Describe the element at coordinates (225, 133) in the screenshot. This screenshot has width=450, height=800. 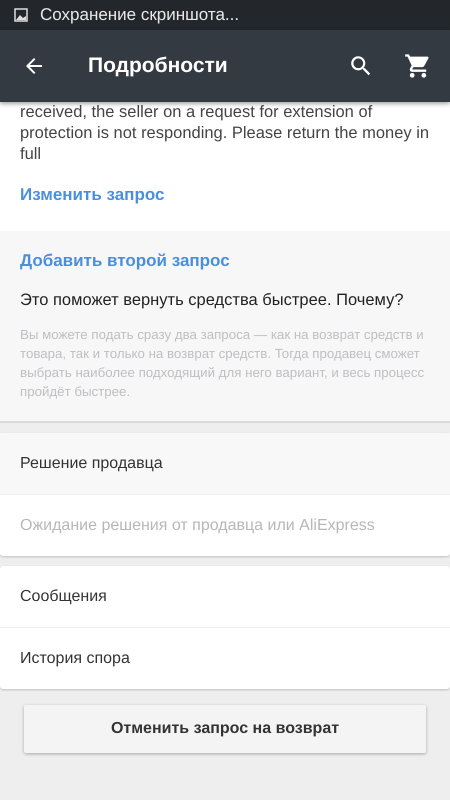
I see `request-text: received, the seller on a request for extension of protection is not responding. Please return the money in full` at that location.